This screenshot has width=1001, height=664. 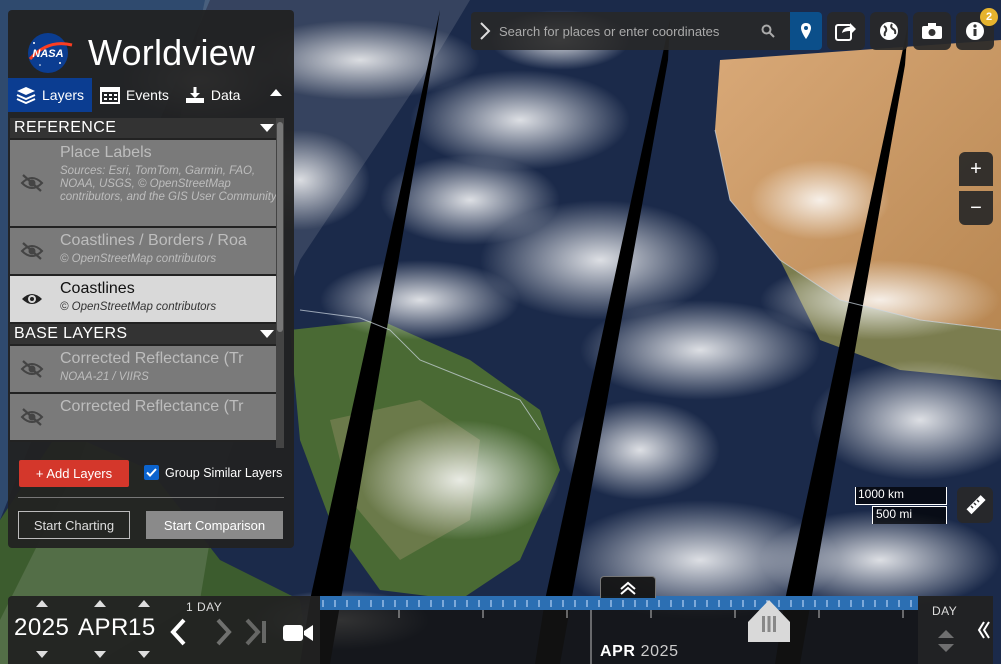 I want to click on month-input: APR, so click(x=103, y=628).